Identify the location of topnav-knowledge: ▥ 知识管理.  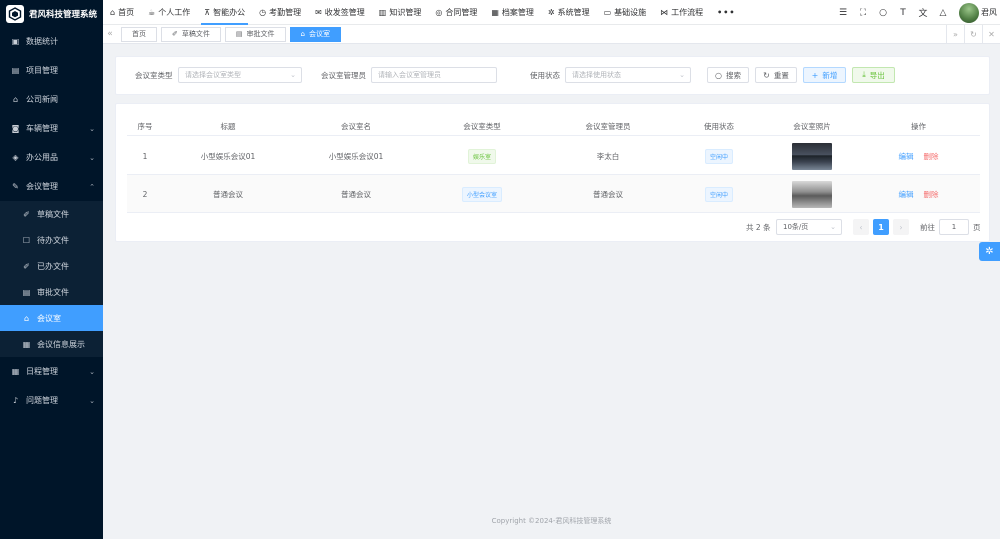
(400, 12).